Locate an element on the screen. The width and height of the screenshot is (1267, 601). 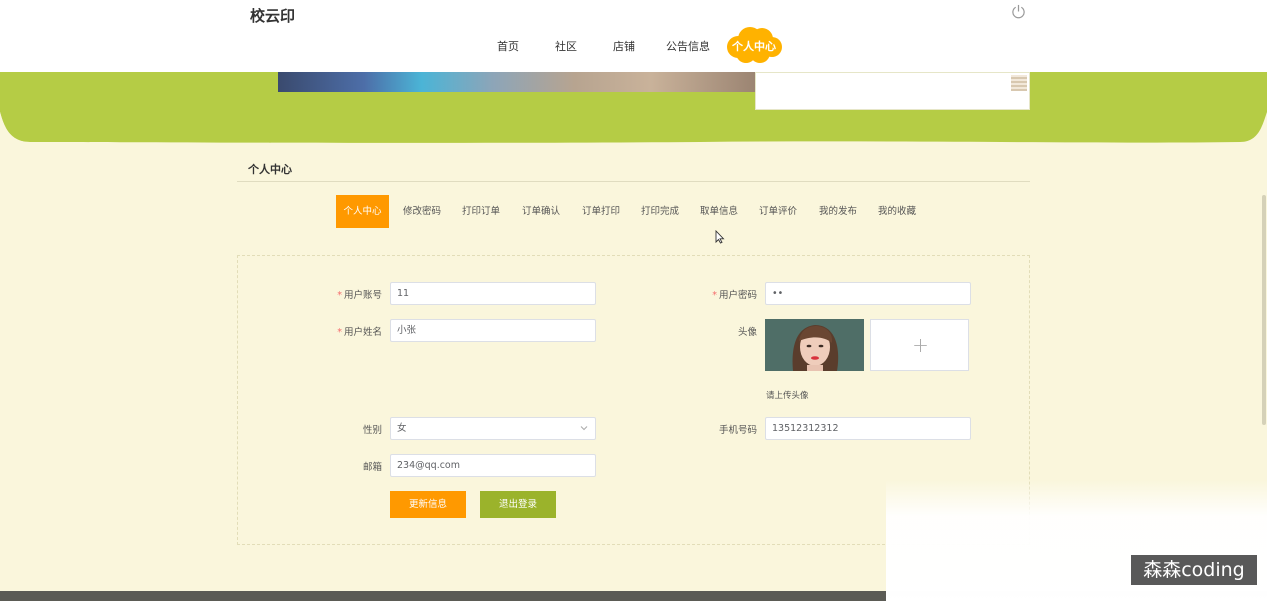
tab-order-review: 订单评价 is located at coordinates (778, 211).